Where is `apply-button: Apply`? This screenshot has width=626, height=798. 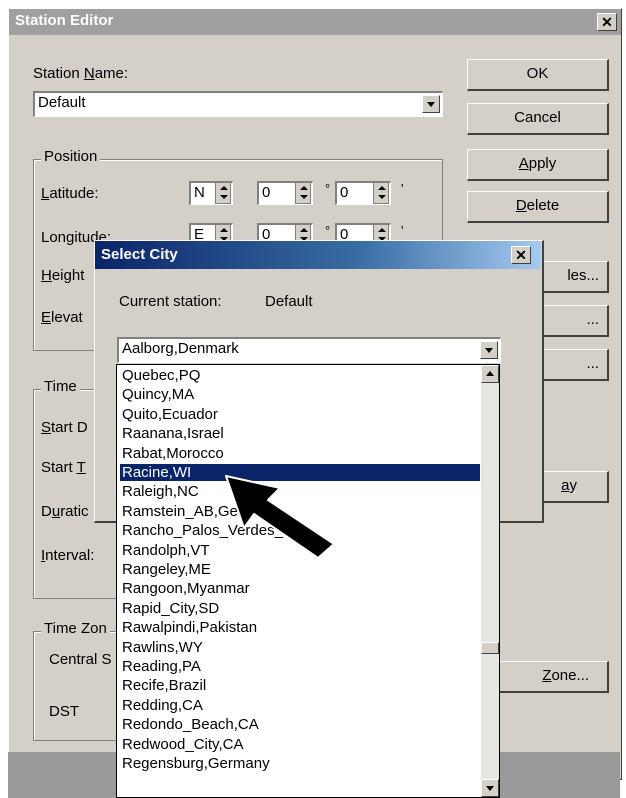
apply-button: Apply is located at coordinates (538, 165).